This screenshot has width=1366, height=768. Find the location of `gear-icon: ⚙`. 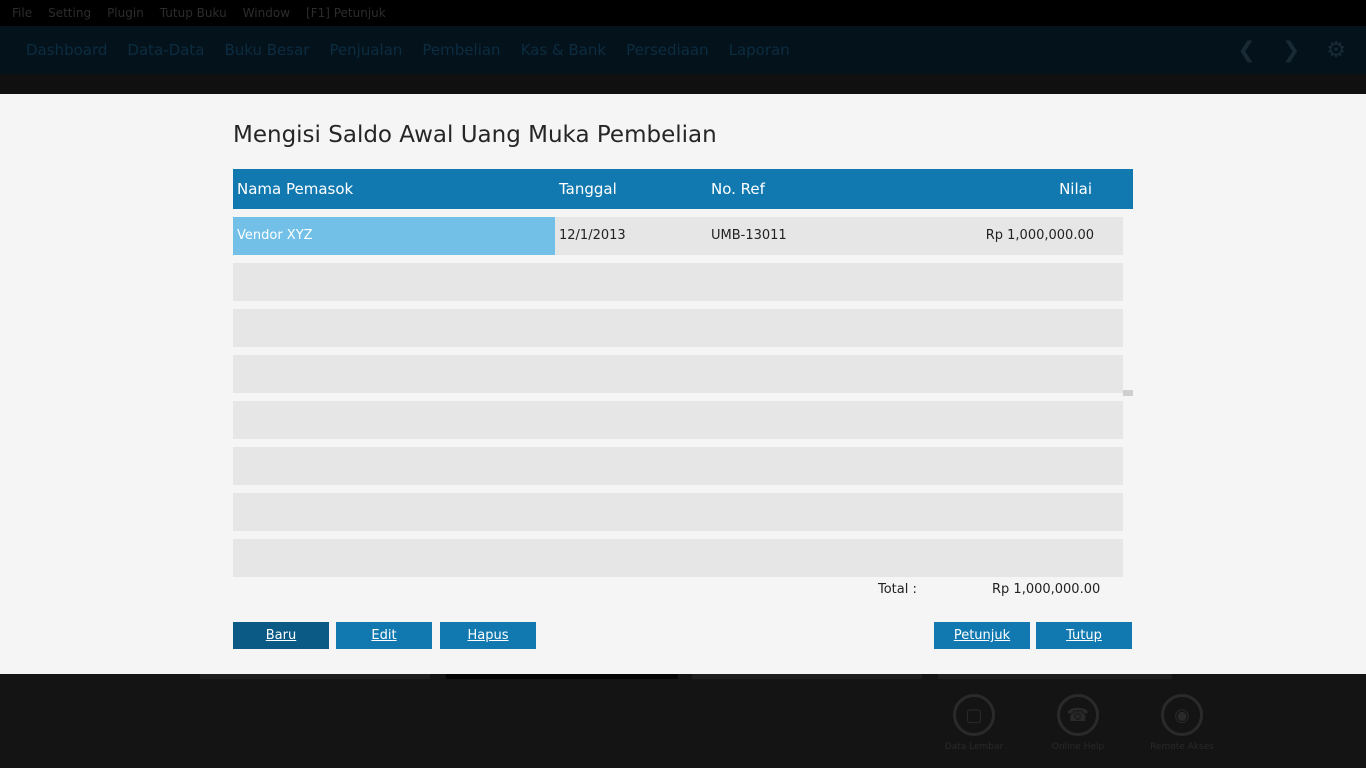

gear-icon: ⚙ is located at coordinates (1336, 50).